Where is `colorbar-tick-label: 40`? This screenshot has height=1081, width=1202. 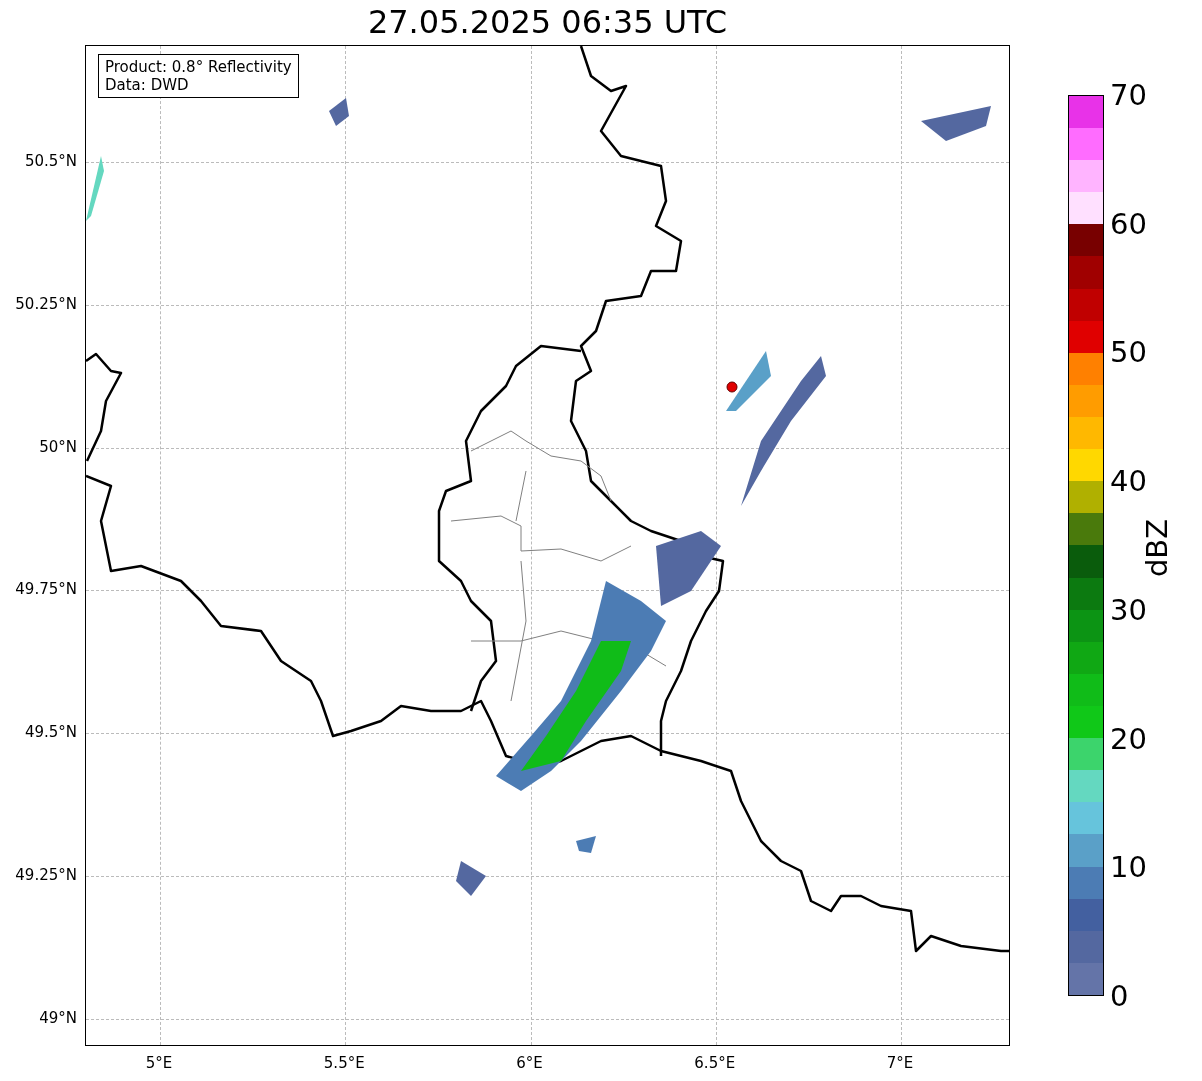
colorbar-tick-label: 40 is located at coordinates (1128, 481).